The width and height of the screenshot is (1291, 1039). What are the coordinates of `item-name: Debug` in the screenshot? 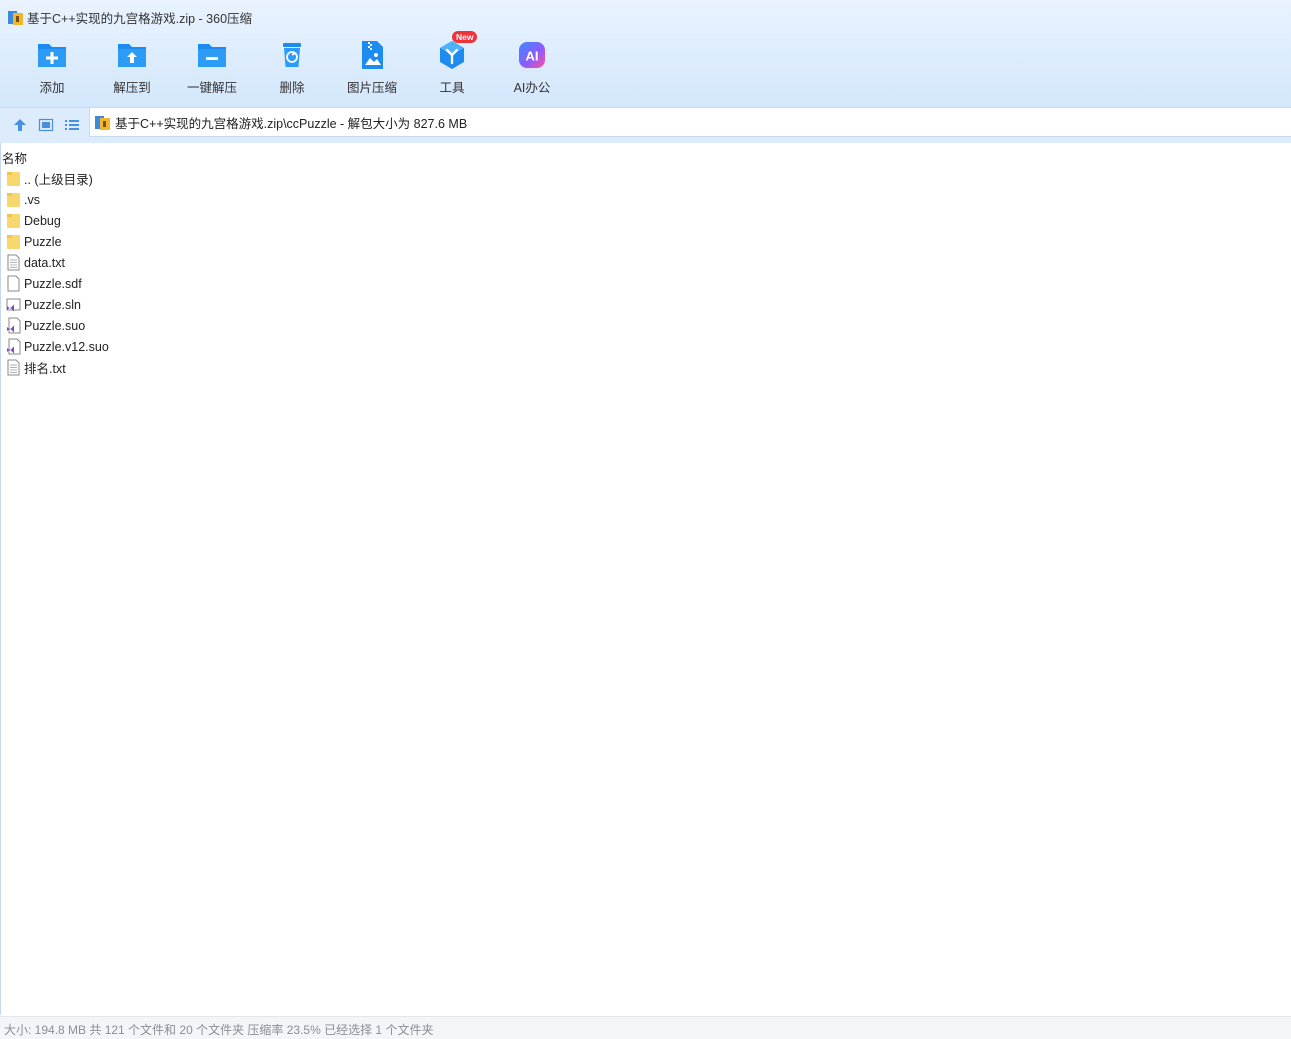 It's located at (42, 220).